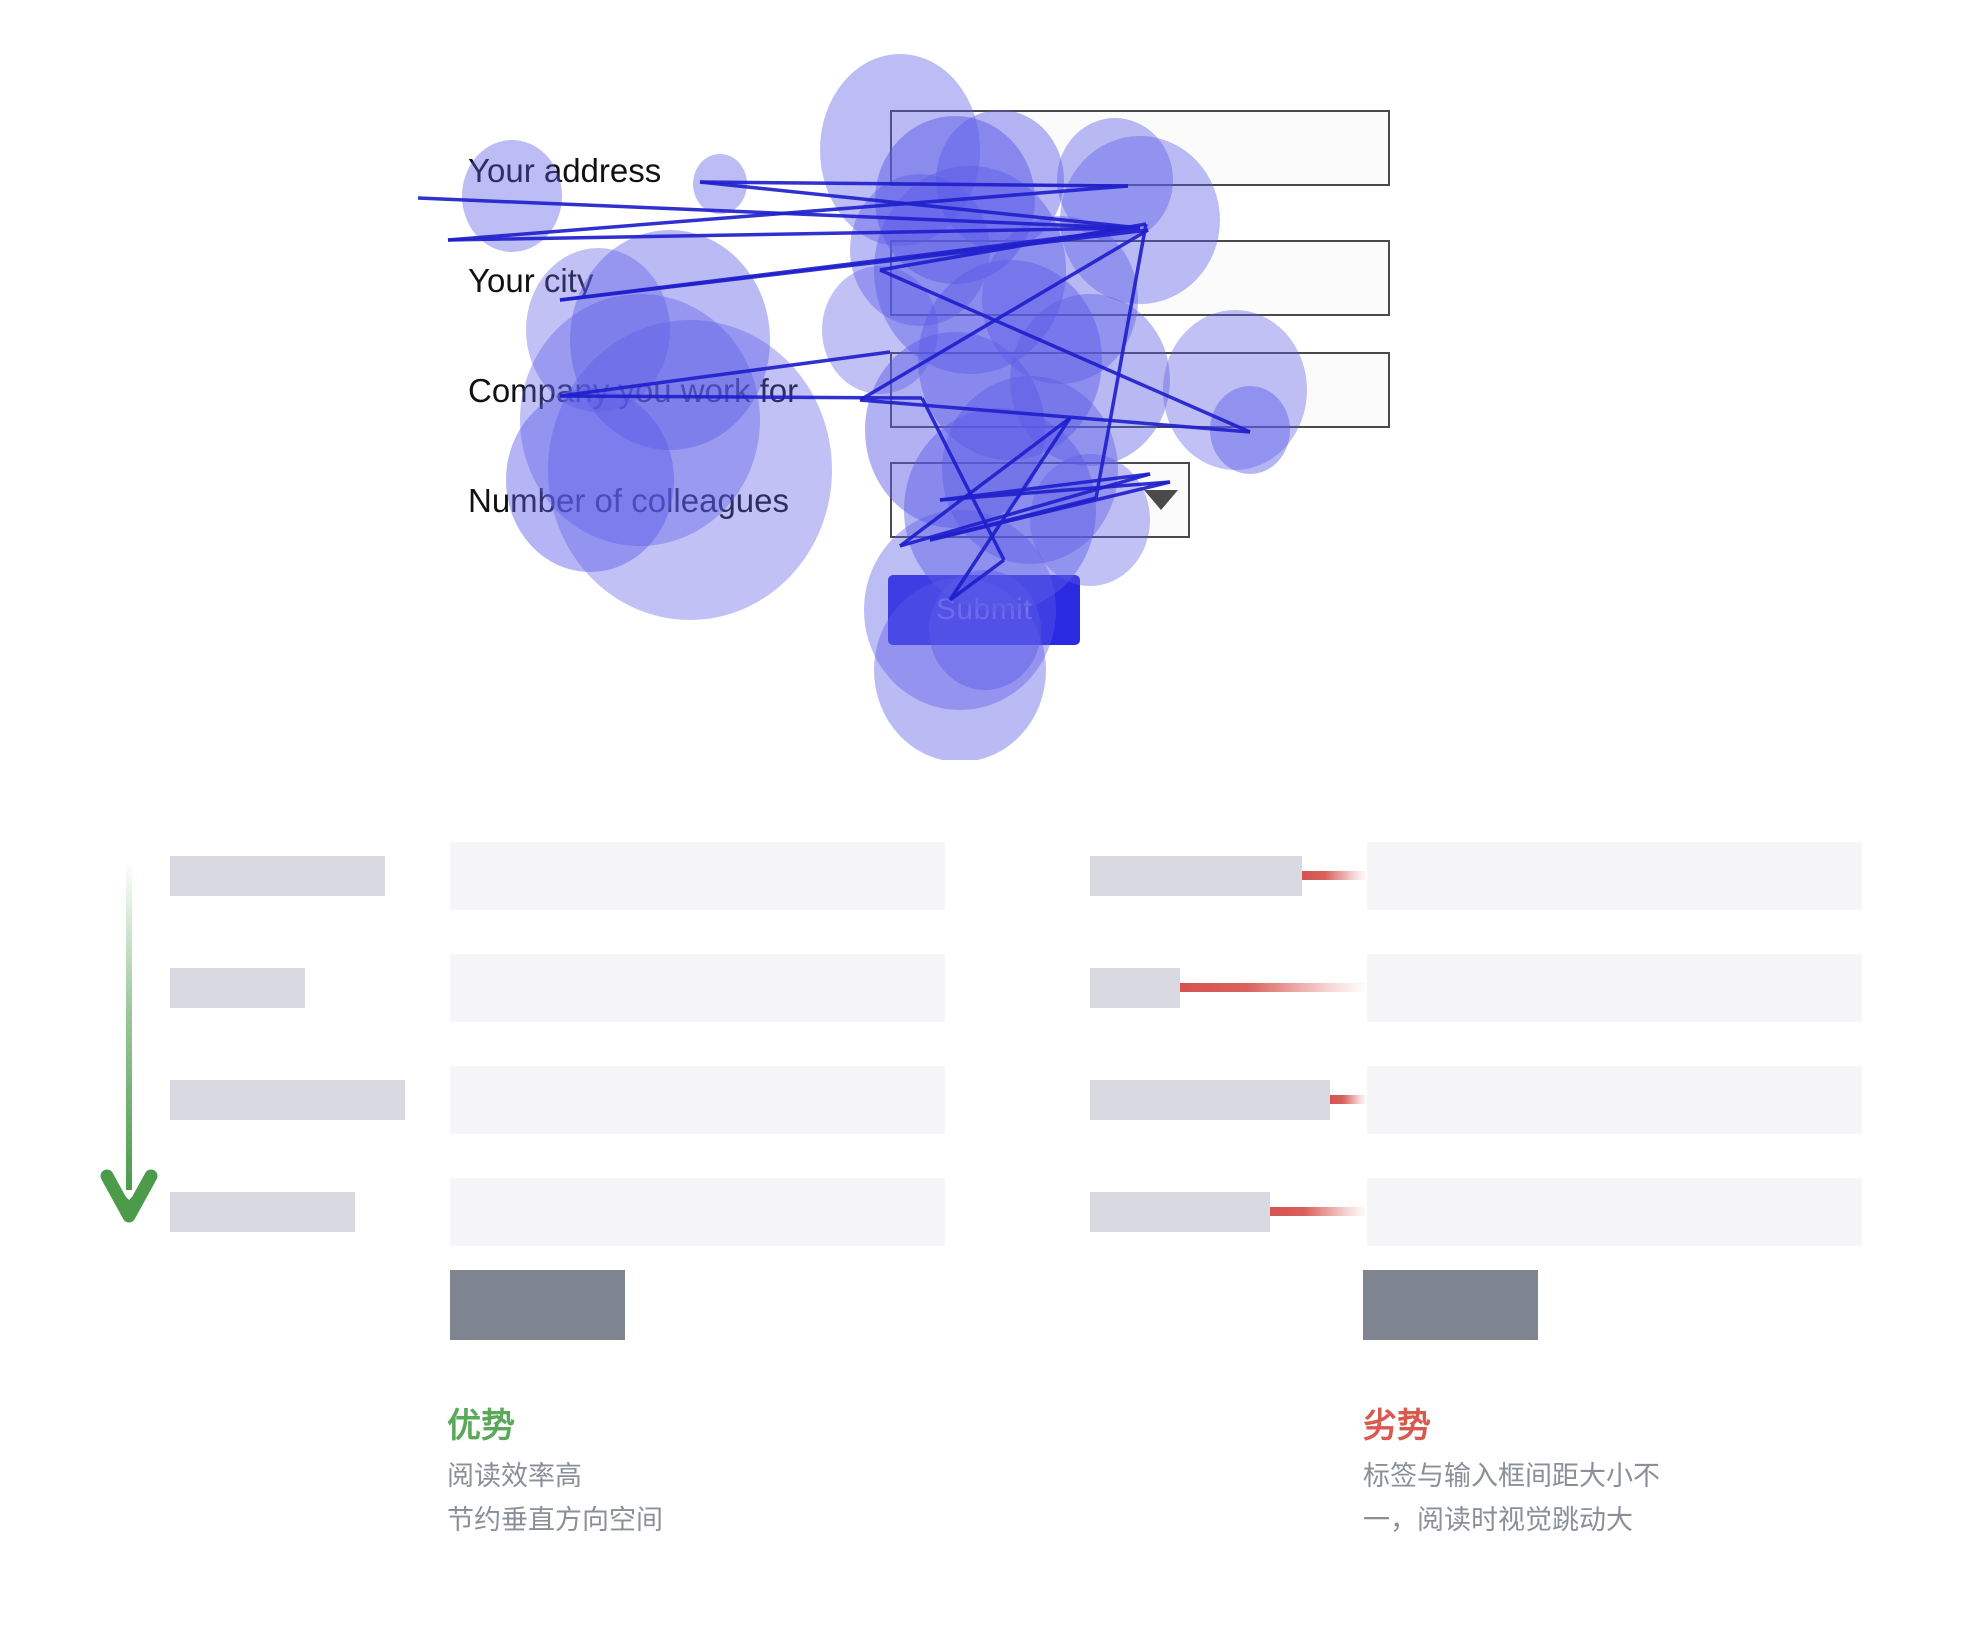 The height and width of the screenshot is (1636, 1976). Describe the element at coordinates (1511, 1498) in the screenshot. I see `disadvantage-body: 标签与输入框间距大小不 一，阅读时视觉跳动大` at that location.